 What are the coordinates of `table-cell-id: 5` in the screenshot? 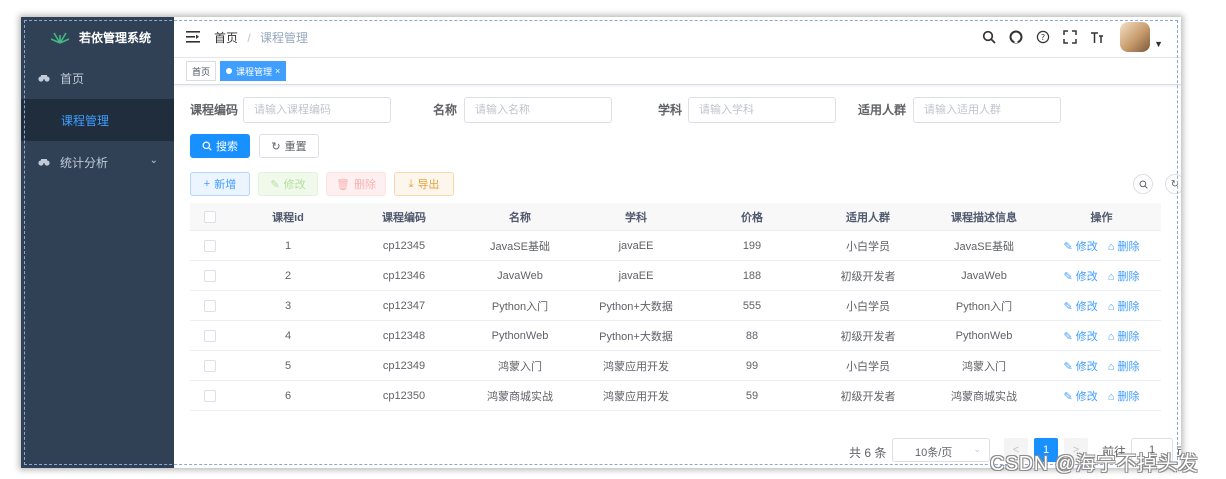 It's located at (288, 365).